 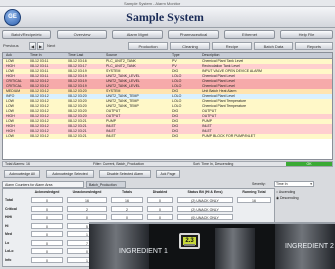 What do you see at coordinates (189, 245) in the screenshot?
I see `display-base` at bounding box center [189, 245].